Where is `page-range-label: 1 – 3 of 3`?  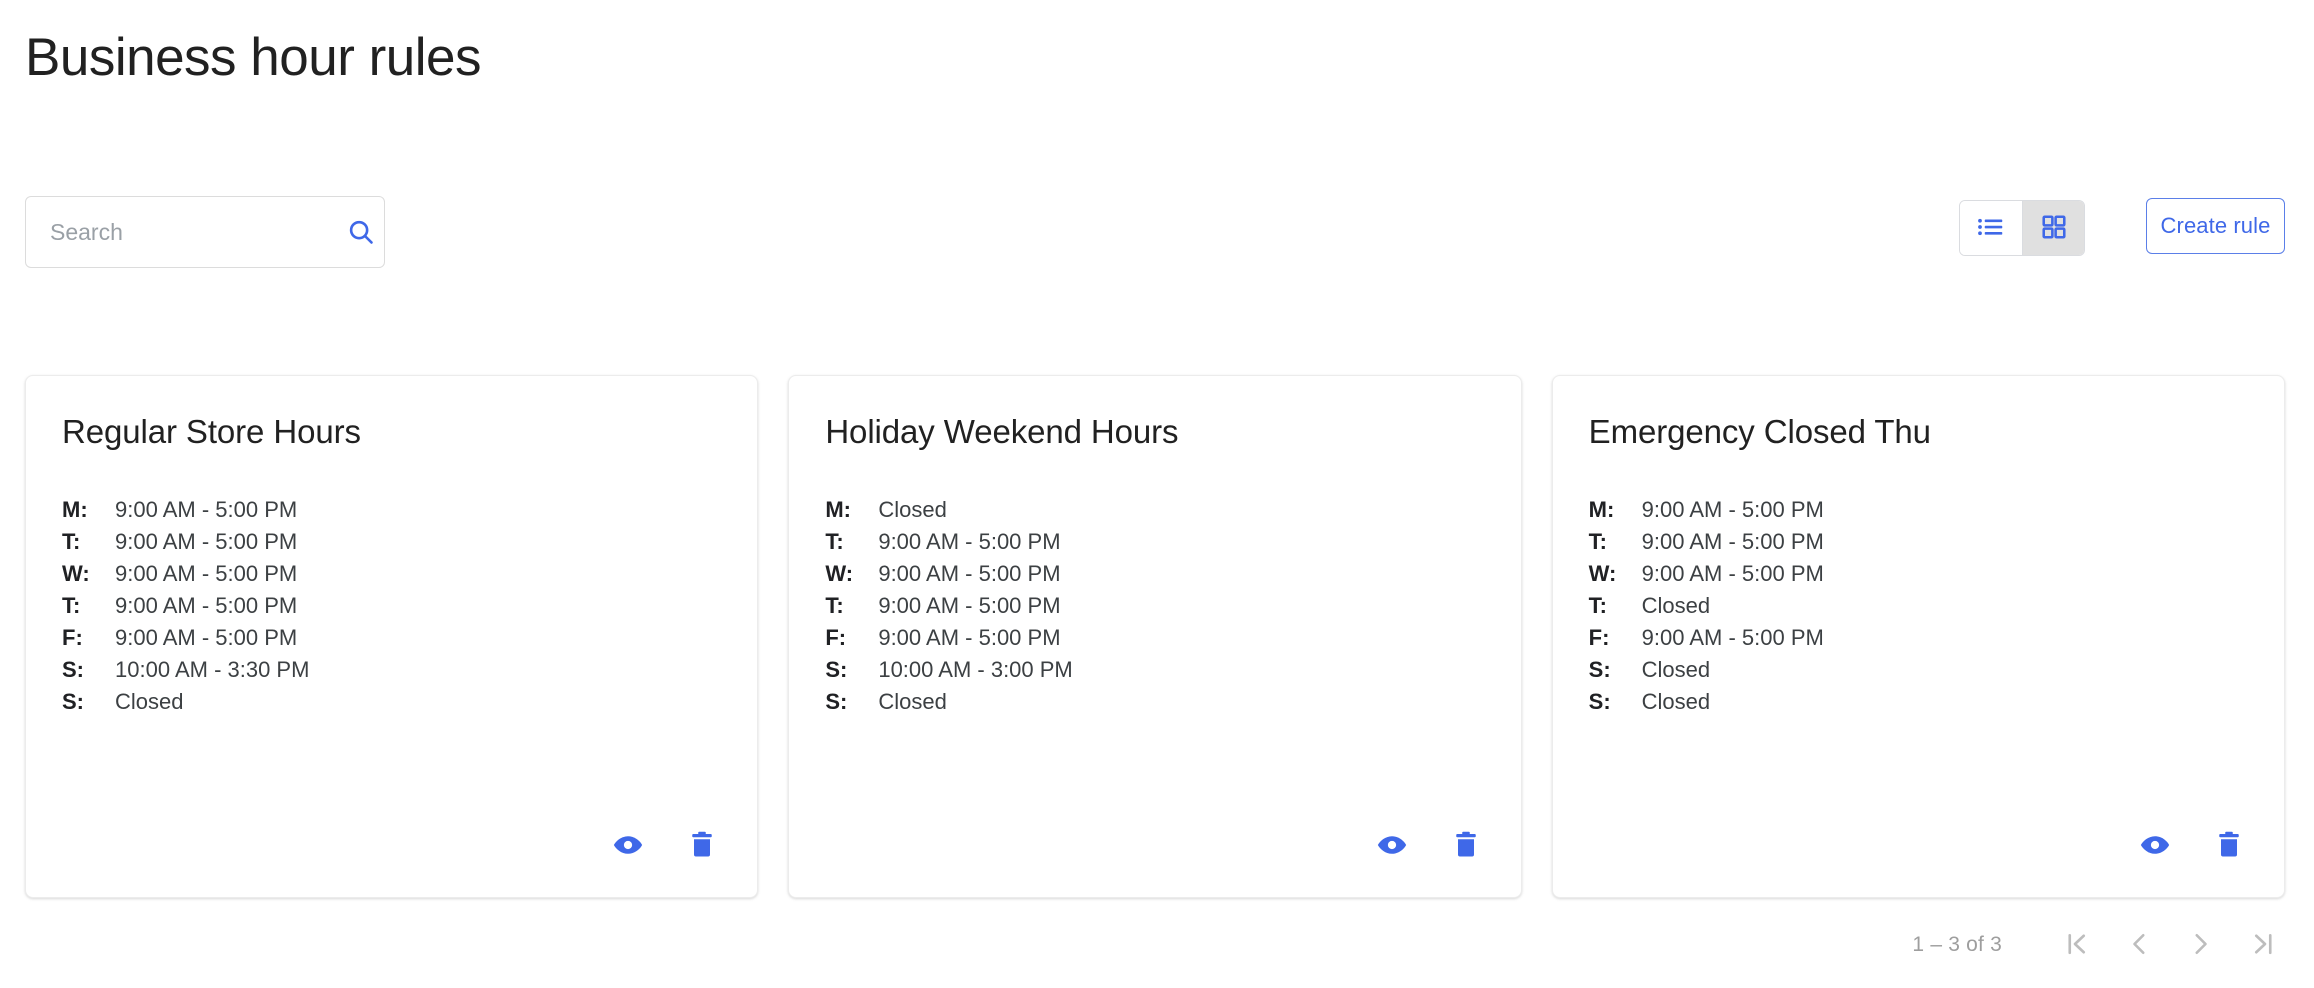 page-range-label: 1 – 3 of 3 is located at coordinates (1957, 944).